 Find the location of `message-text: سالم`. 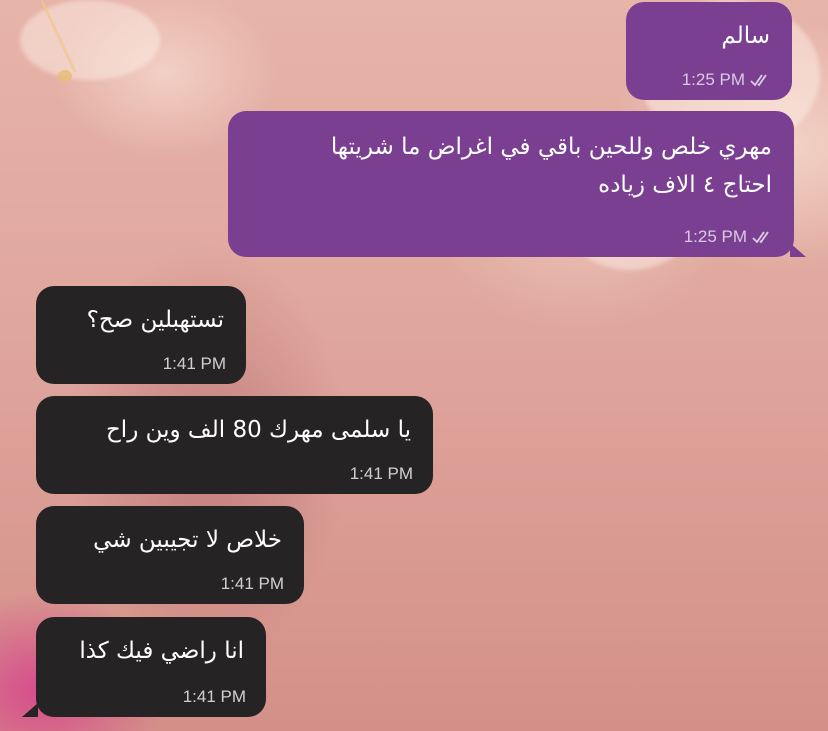

message-text: سالم is located at coordinates (745, 36).